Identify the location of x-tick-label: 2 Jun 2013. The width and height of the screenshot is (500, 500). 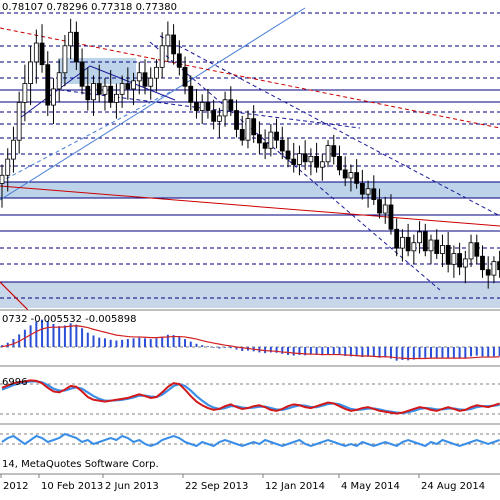
(132, 486).